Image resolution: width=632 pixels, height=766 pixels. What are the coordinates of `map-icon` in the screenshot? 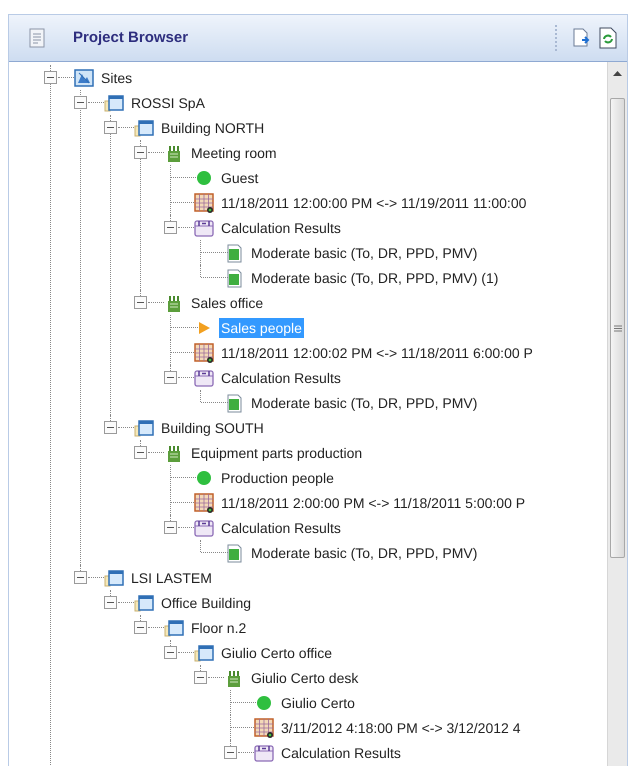 It's located at (84, 78).